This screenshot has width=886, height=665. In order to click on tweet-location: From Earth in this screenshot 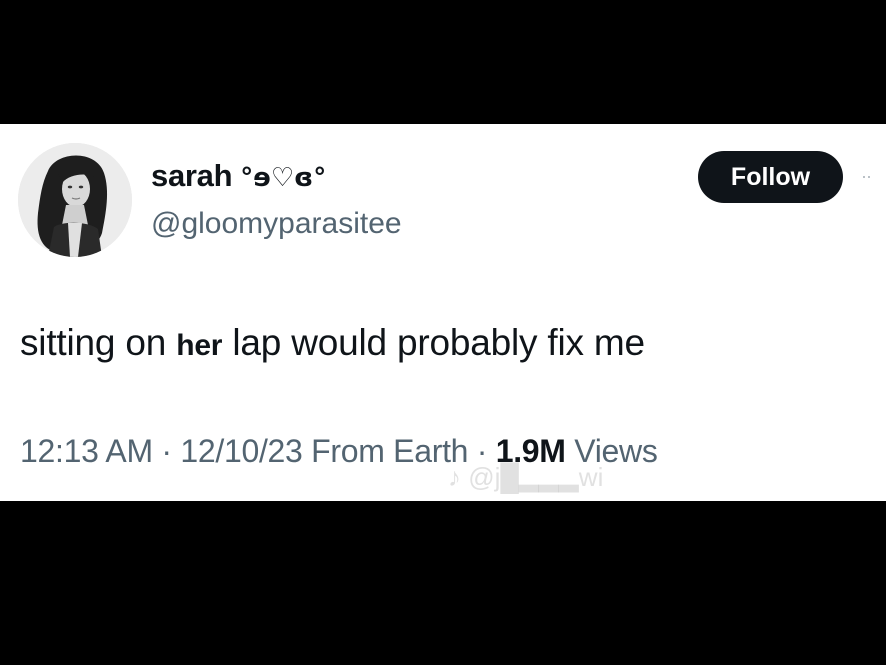, I will do `click(390, 451)`.